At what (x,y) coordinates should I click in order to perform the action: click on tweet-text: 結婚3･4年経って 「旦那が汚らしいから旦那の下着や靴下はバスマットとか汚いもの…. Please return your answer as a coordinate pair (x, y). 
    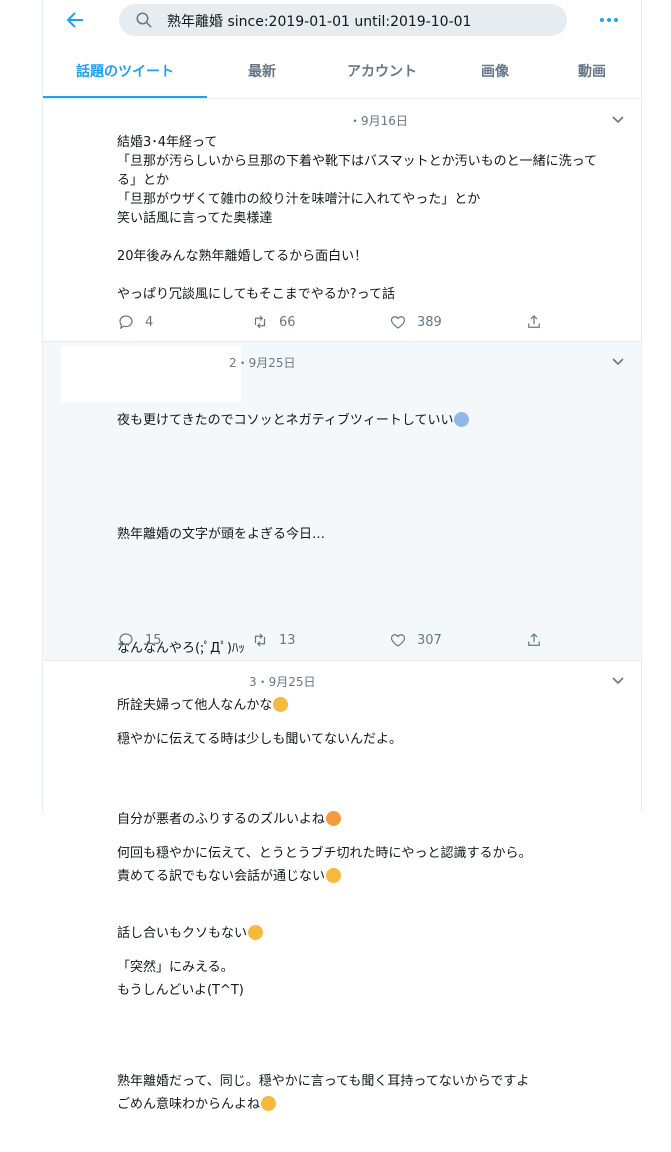
    Looking at the image, I should click on (357, 218).